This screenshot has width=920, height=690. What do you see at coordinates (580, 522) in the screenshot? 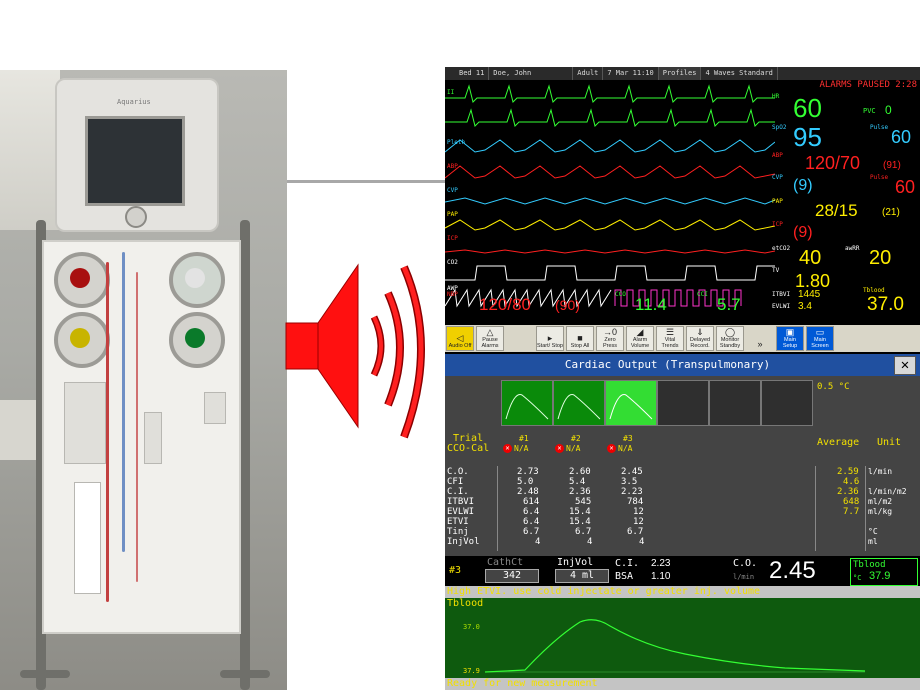
I see `row-t2: 15.4` at bounding box center [580, 522].